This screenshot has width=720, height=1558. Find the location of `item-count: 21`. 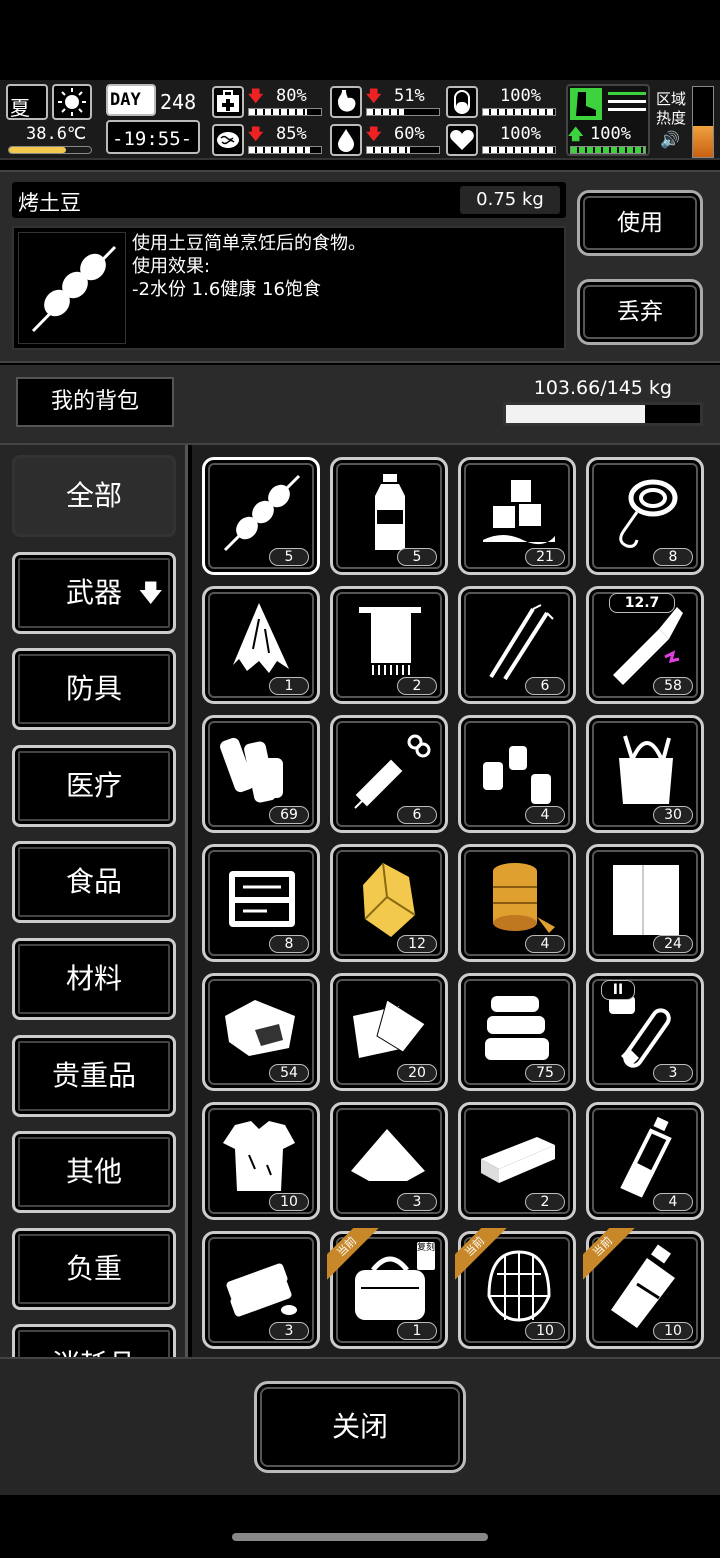

item-count: 21 is located at coordinates (545, 557).